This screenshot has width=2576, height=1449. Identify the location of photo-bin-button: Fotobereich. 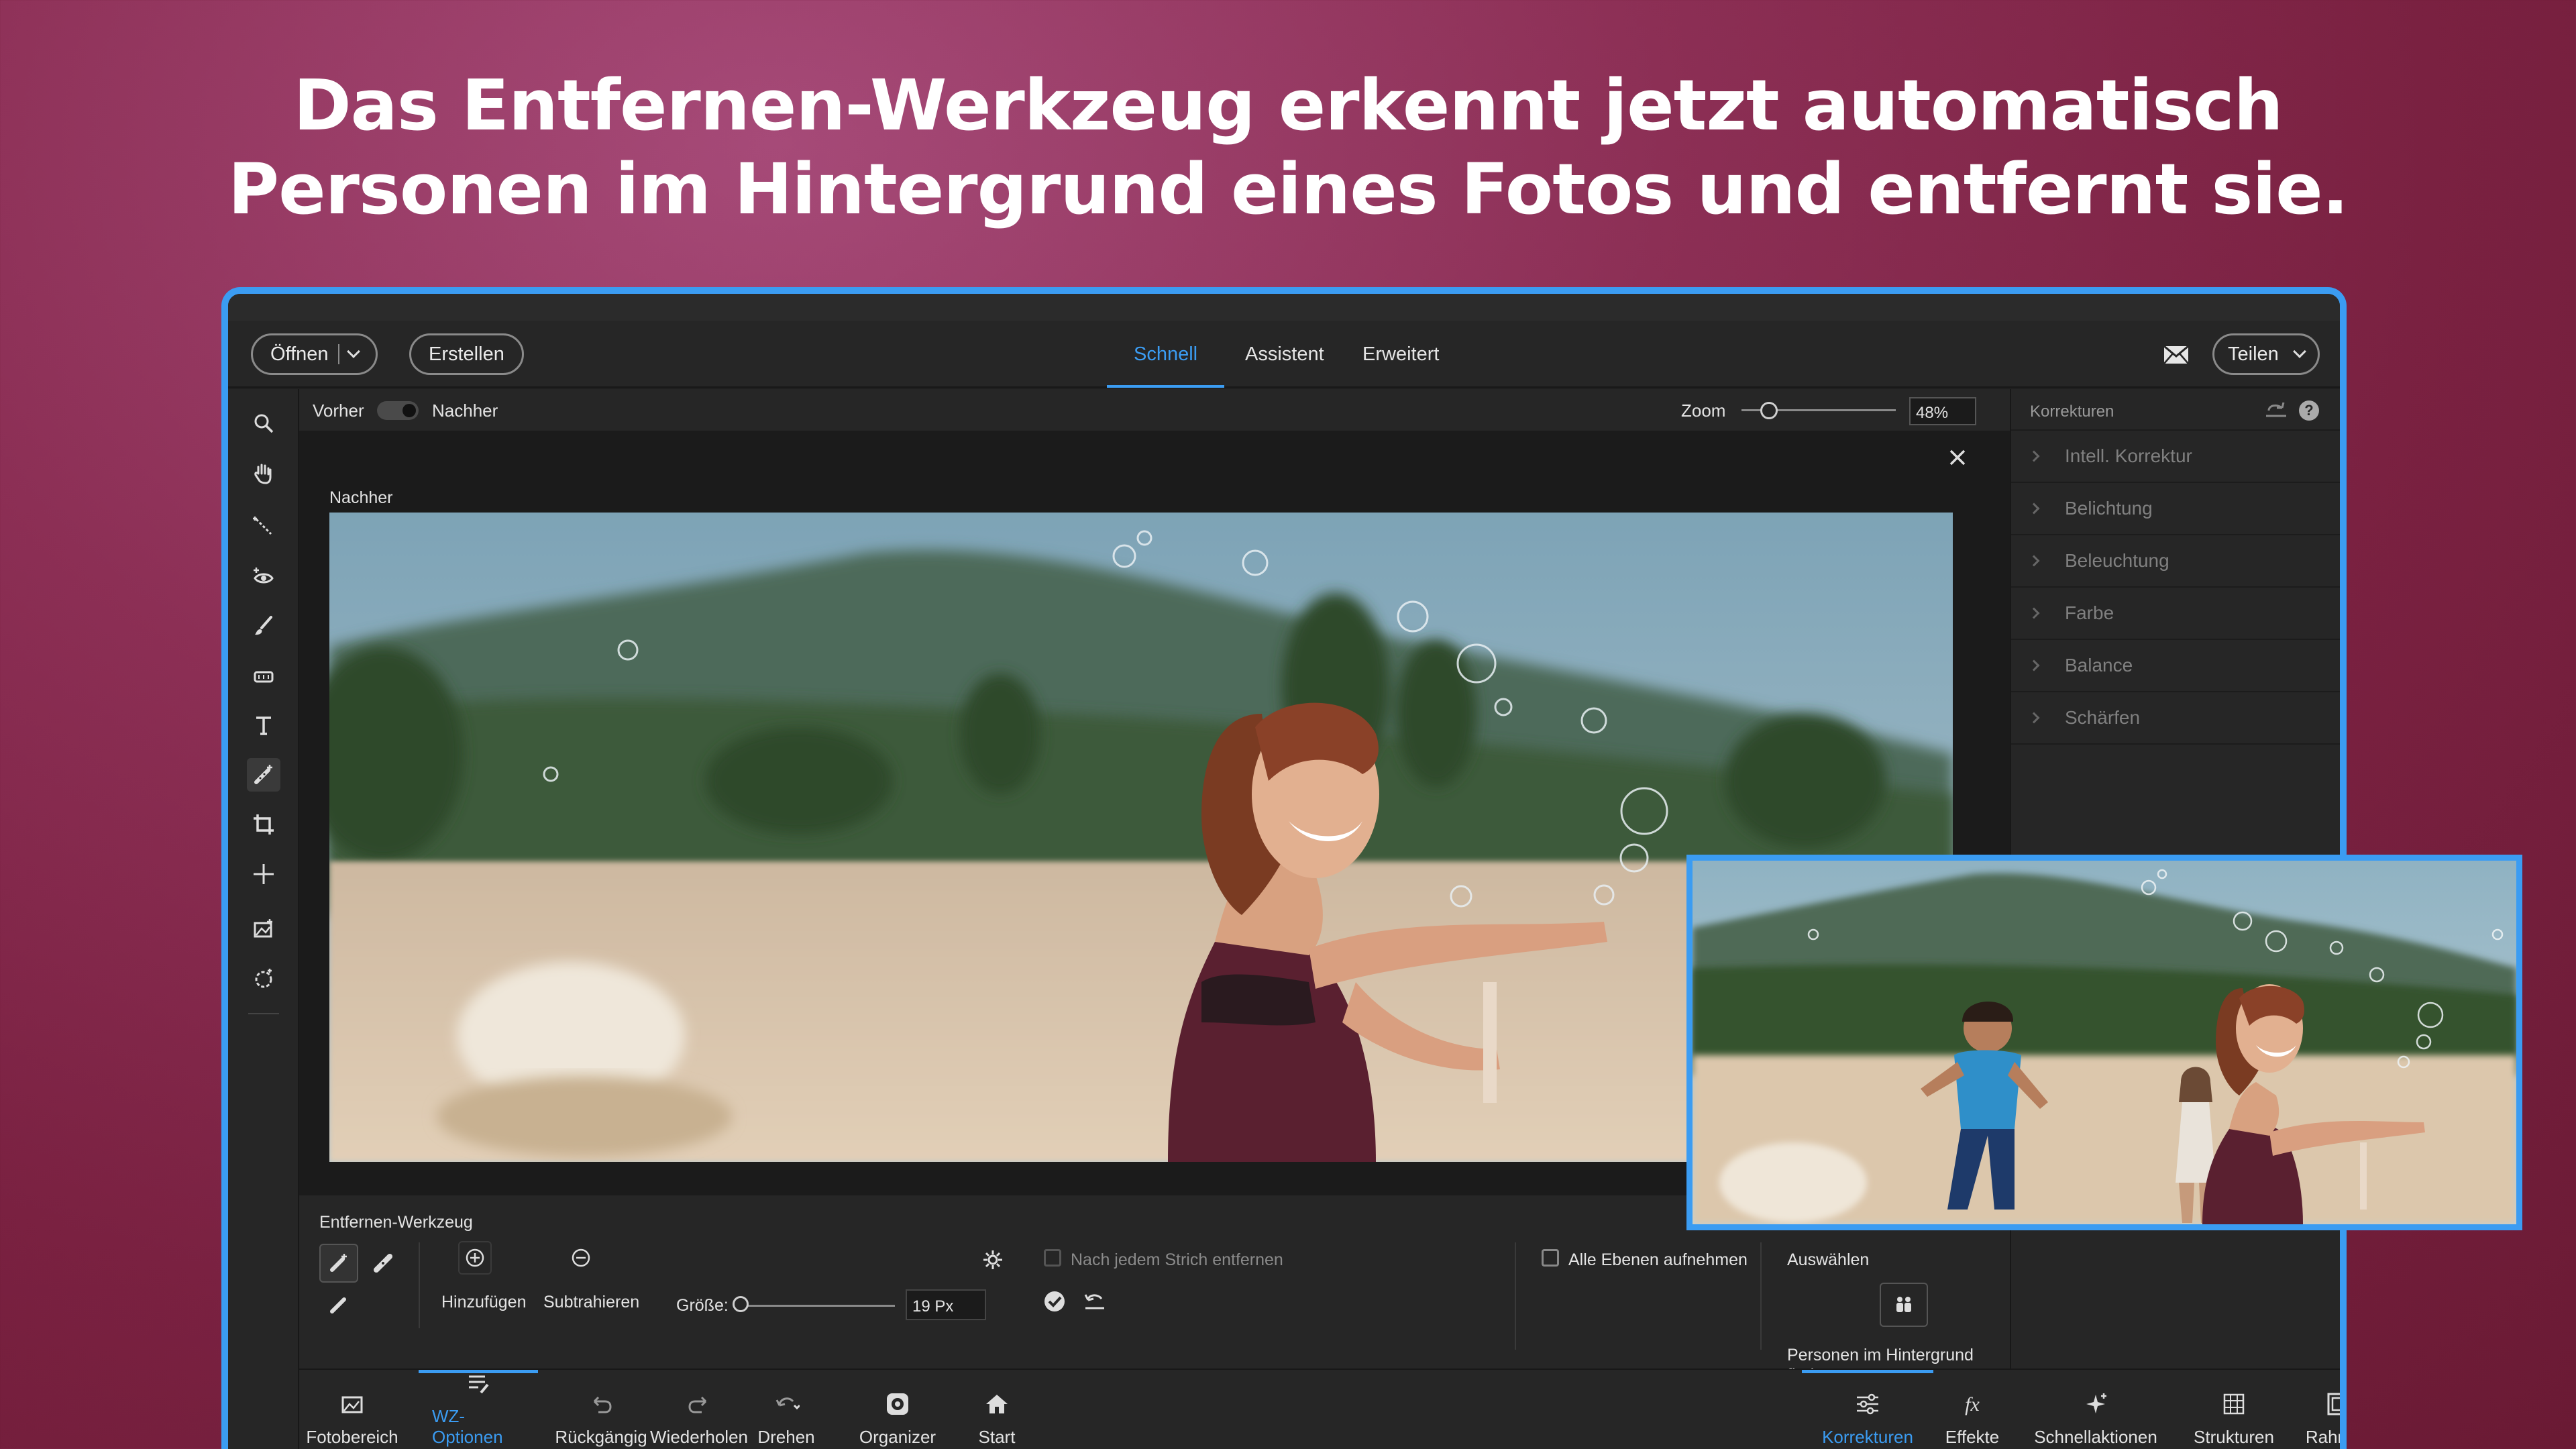
(352, 1409).